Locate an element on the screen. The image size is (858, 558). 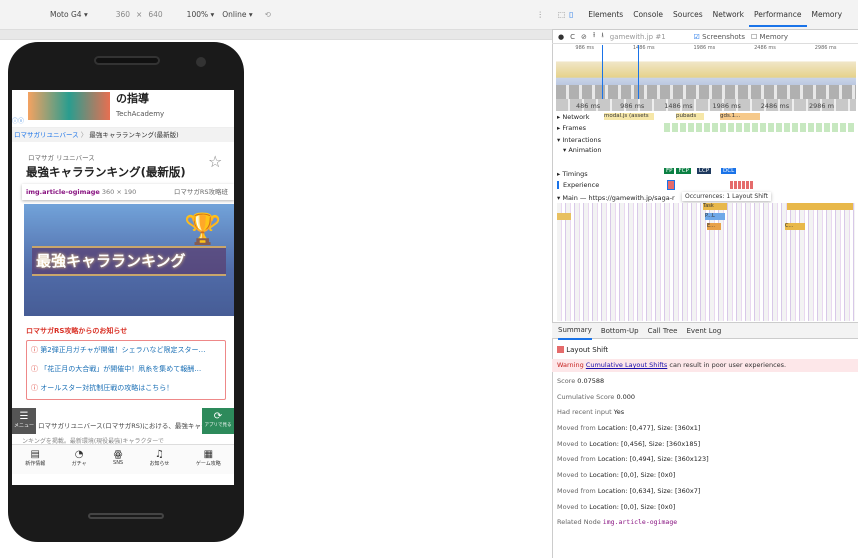
tab-console: Console is located at coordinates (648, 14).